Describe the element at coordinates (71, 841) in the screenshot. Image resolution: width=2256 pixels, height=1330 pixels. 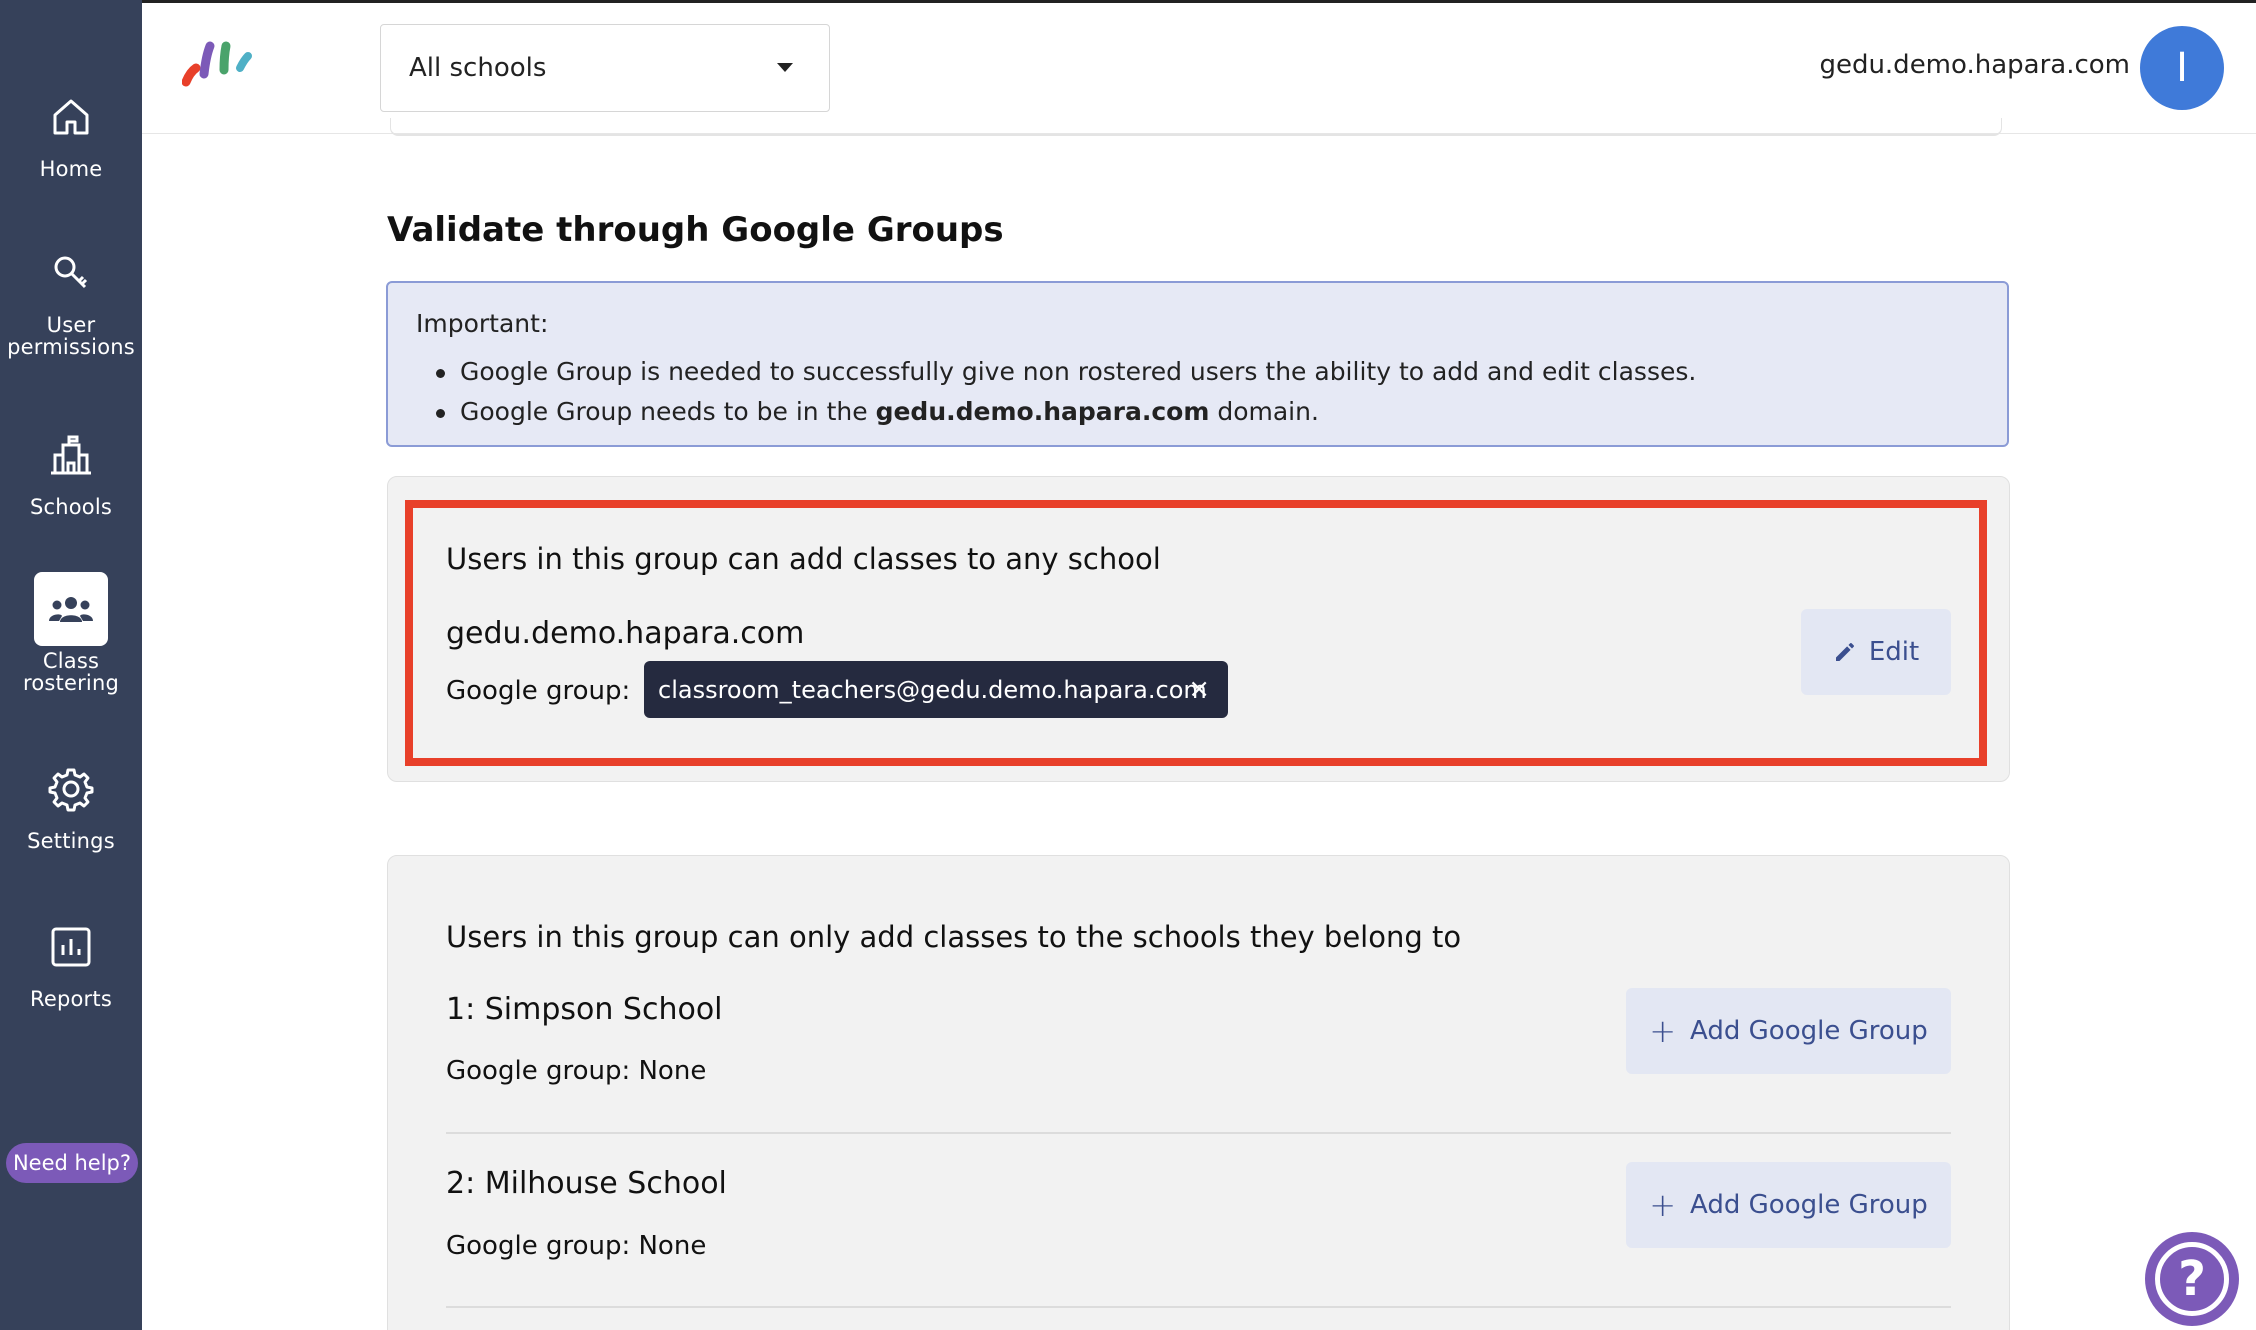
I see `sidebar-item-label: Settings` at that location.